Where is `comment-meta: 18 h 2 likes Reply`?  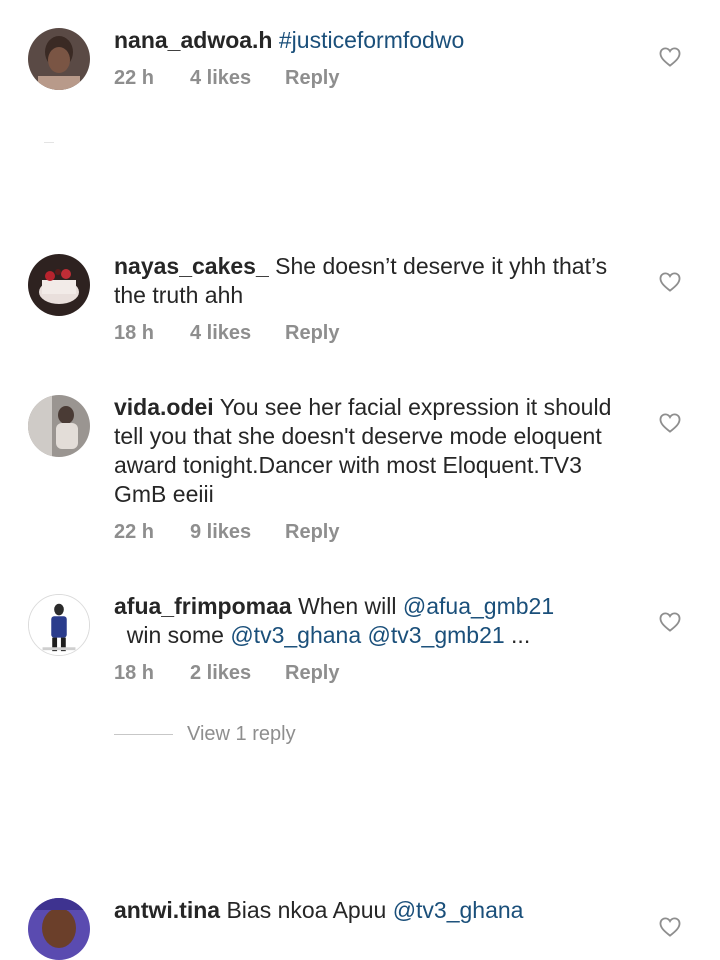
comment-meta: 18 h 2 likes Reply is located at coordinates (226, 673).